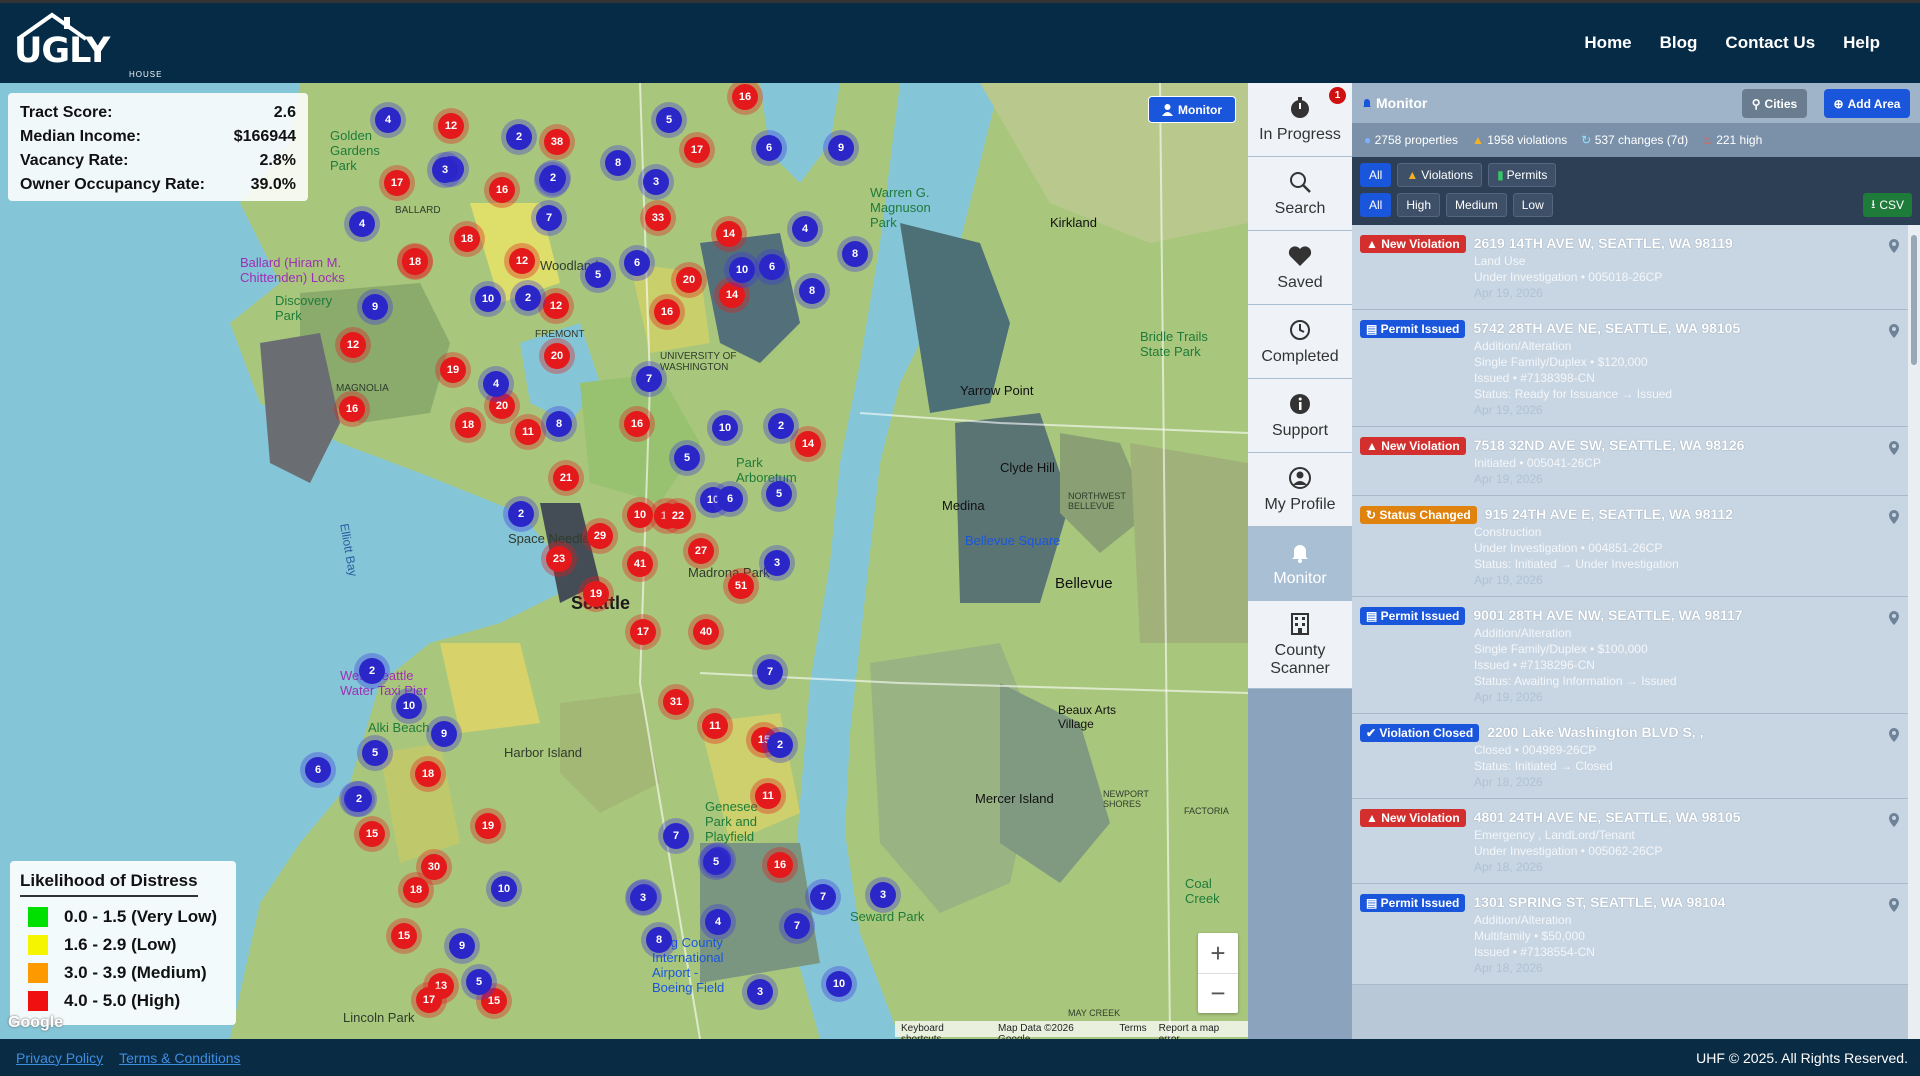 Image resolution: width=1920 pixels, height=1076 pixels. Describe the element at coordinates (600, 536) in the screenshot. I see `red-cluster-marker: 29` at that location.